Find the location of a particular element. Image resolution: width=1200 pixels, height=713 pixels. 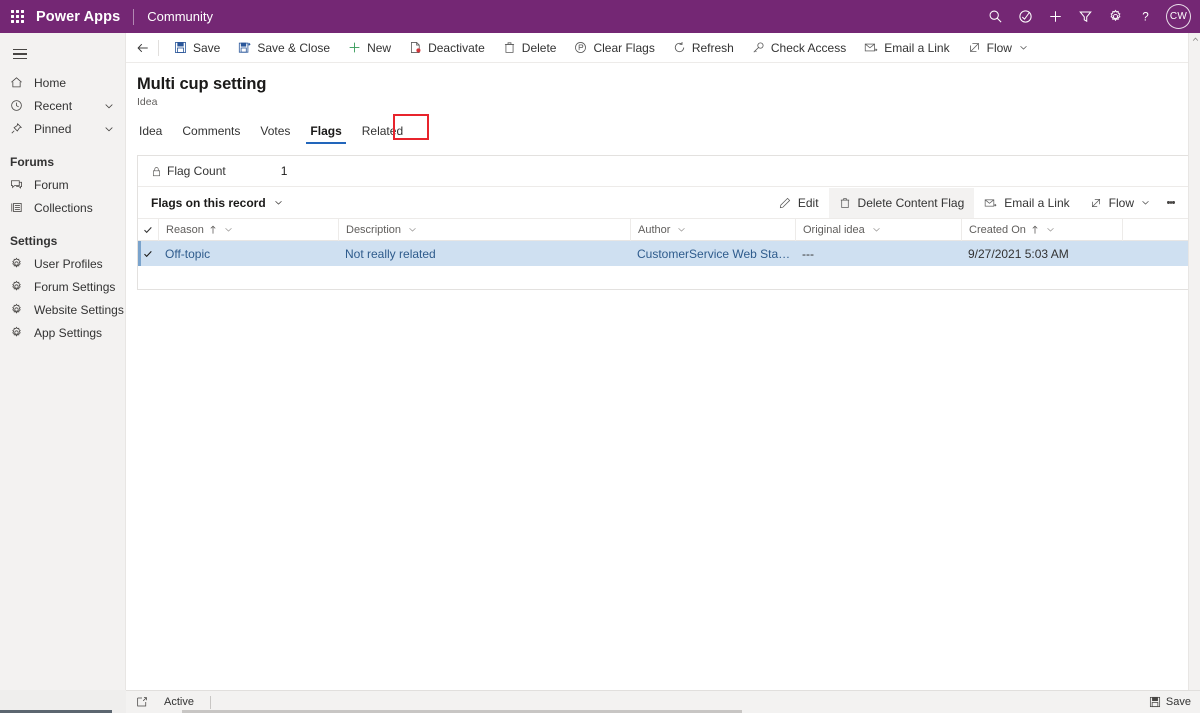

search-icon is located at coordinates (995, 16).